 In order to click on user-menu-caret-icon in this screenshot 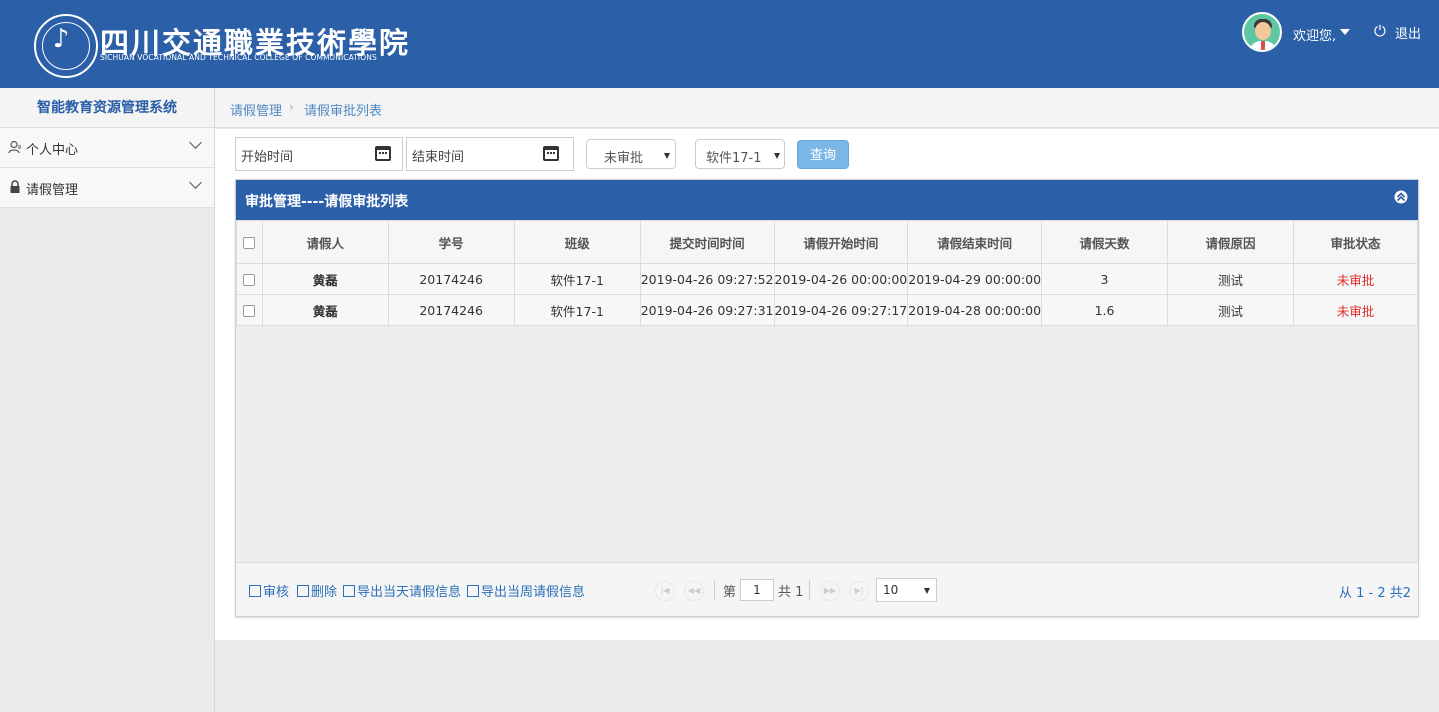, I will do `click(1345, 32)`.